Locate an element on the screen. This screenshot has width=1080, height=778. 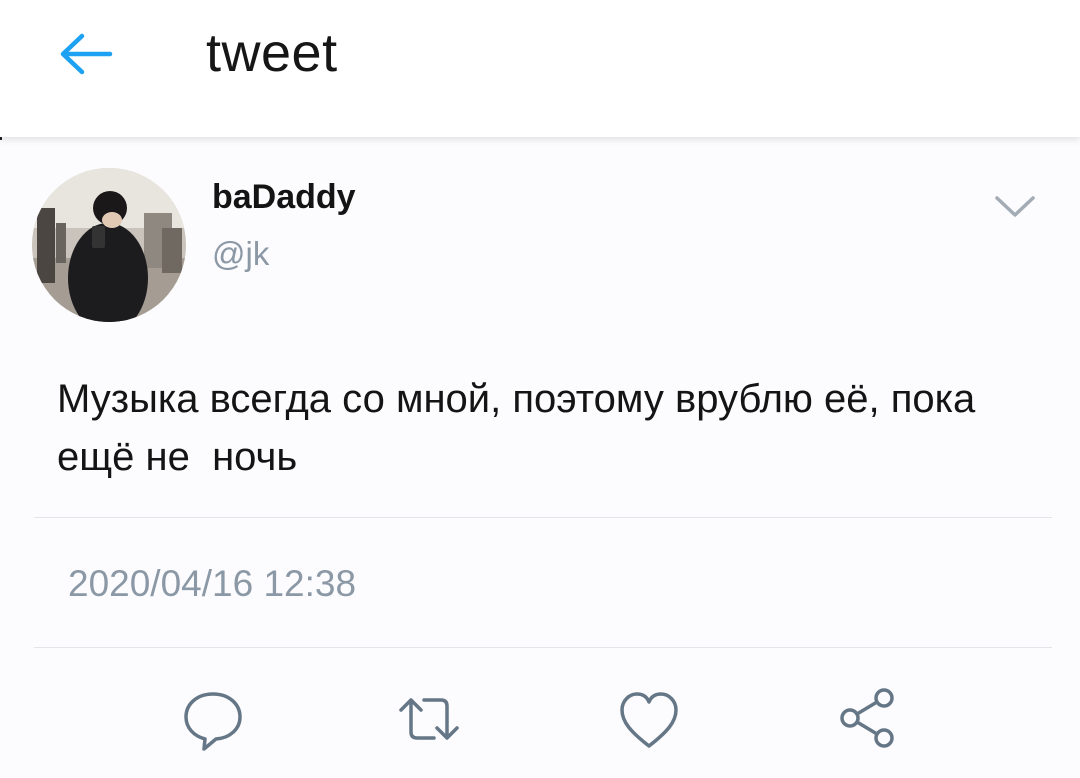
avatar is located at coordinates (109, 245).